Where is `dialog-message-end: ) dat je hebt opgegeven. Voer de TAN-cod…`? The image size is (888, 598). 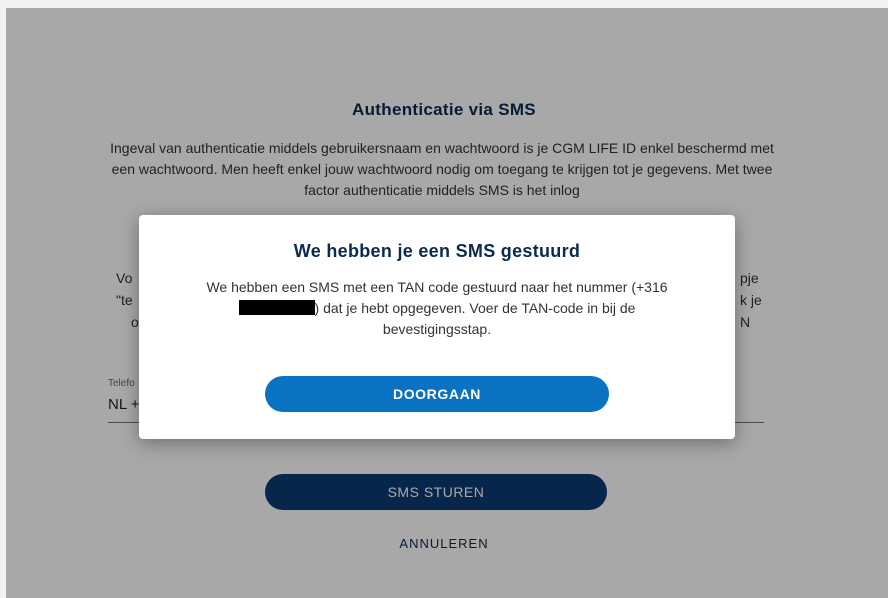 dialog-message-end: ) dat je hebt opgegeven. Voer de TAN-cod… is located at coordinates (475, 318).